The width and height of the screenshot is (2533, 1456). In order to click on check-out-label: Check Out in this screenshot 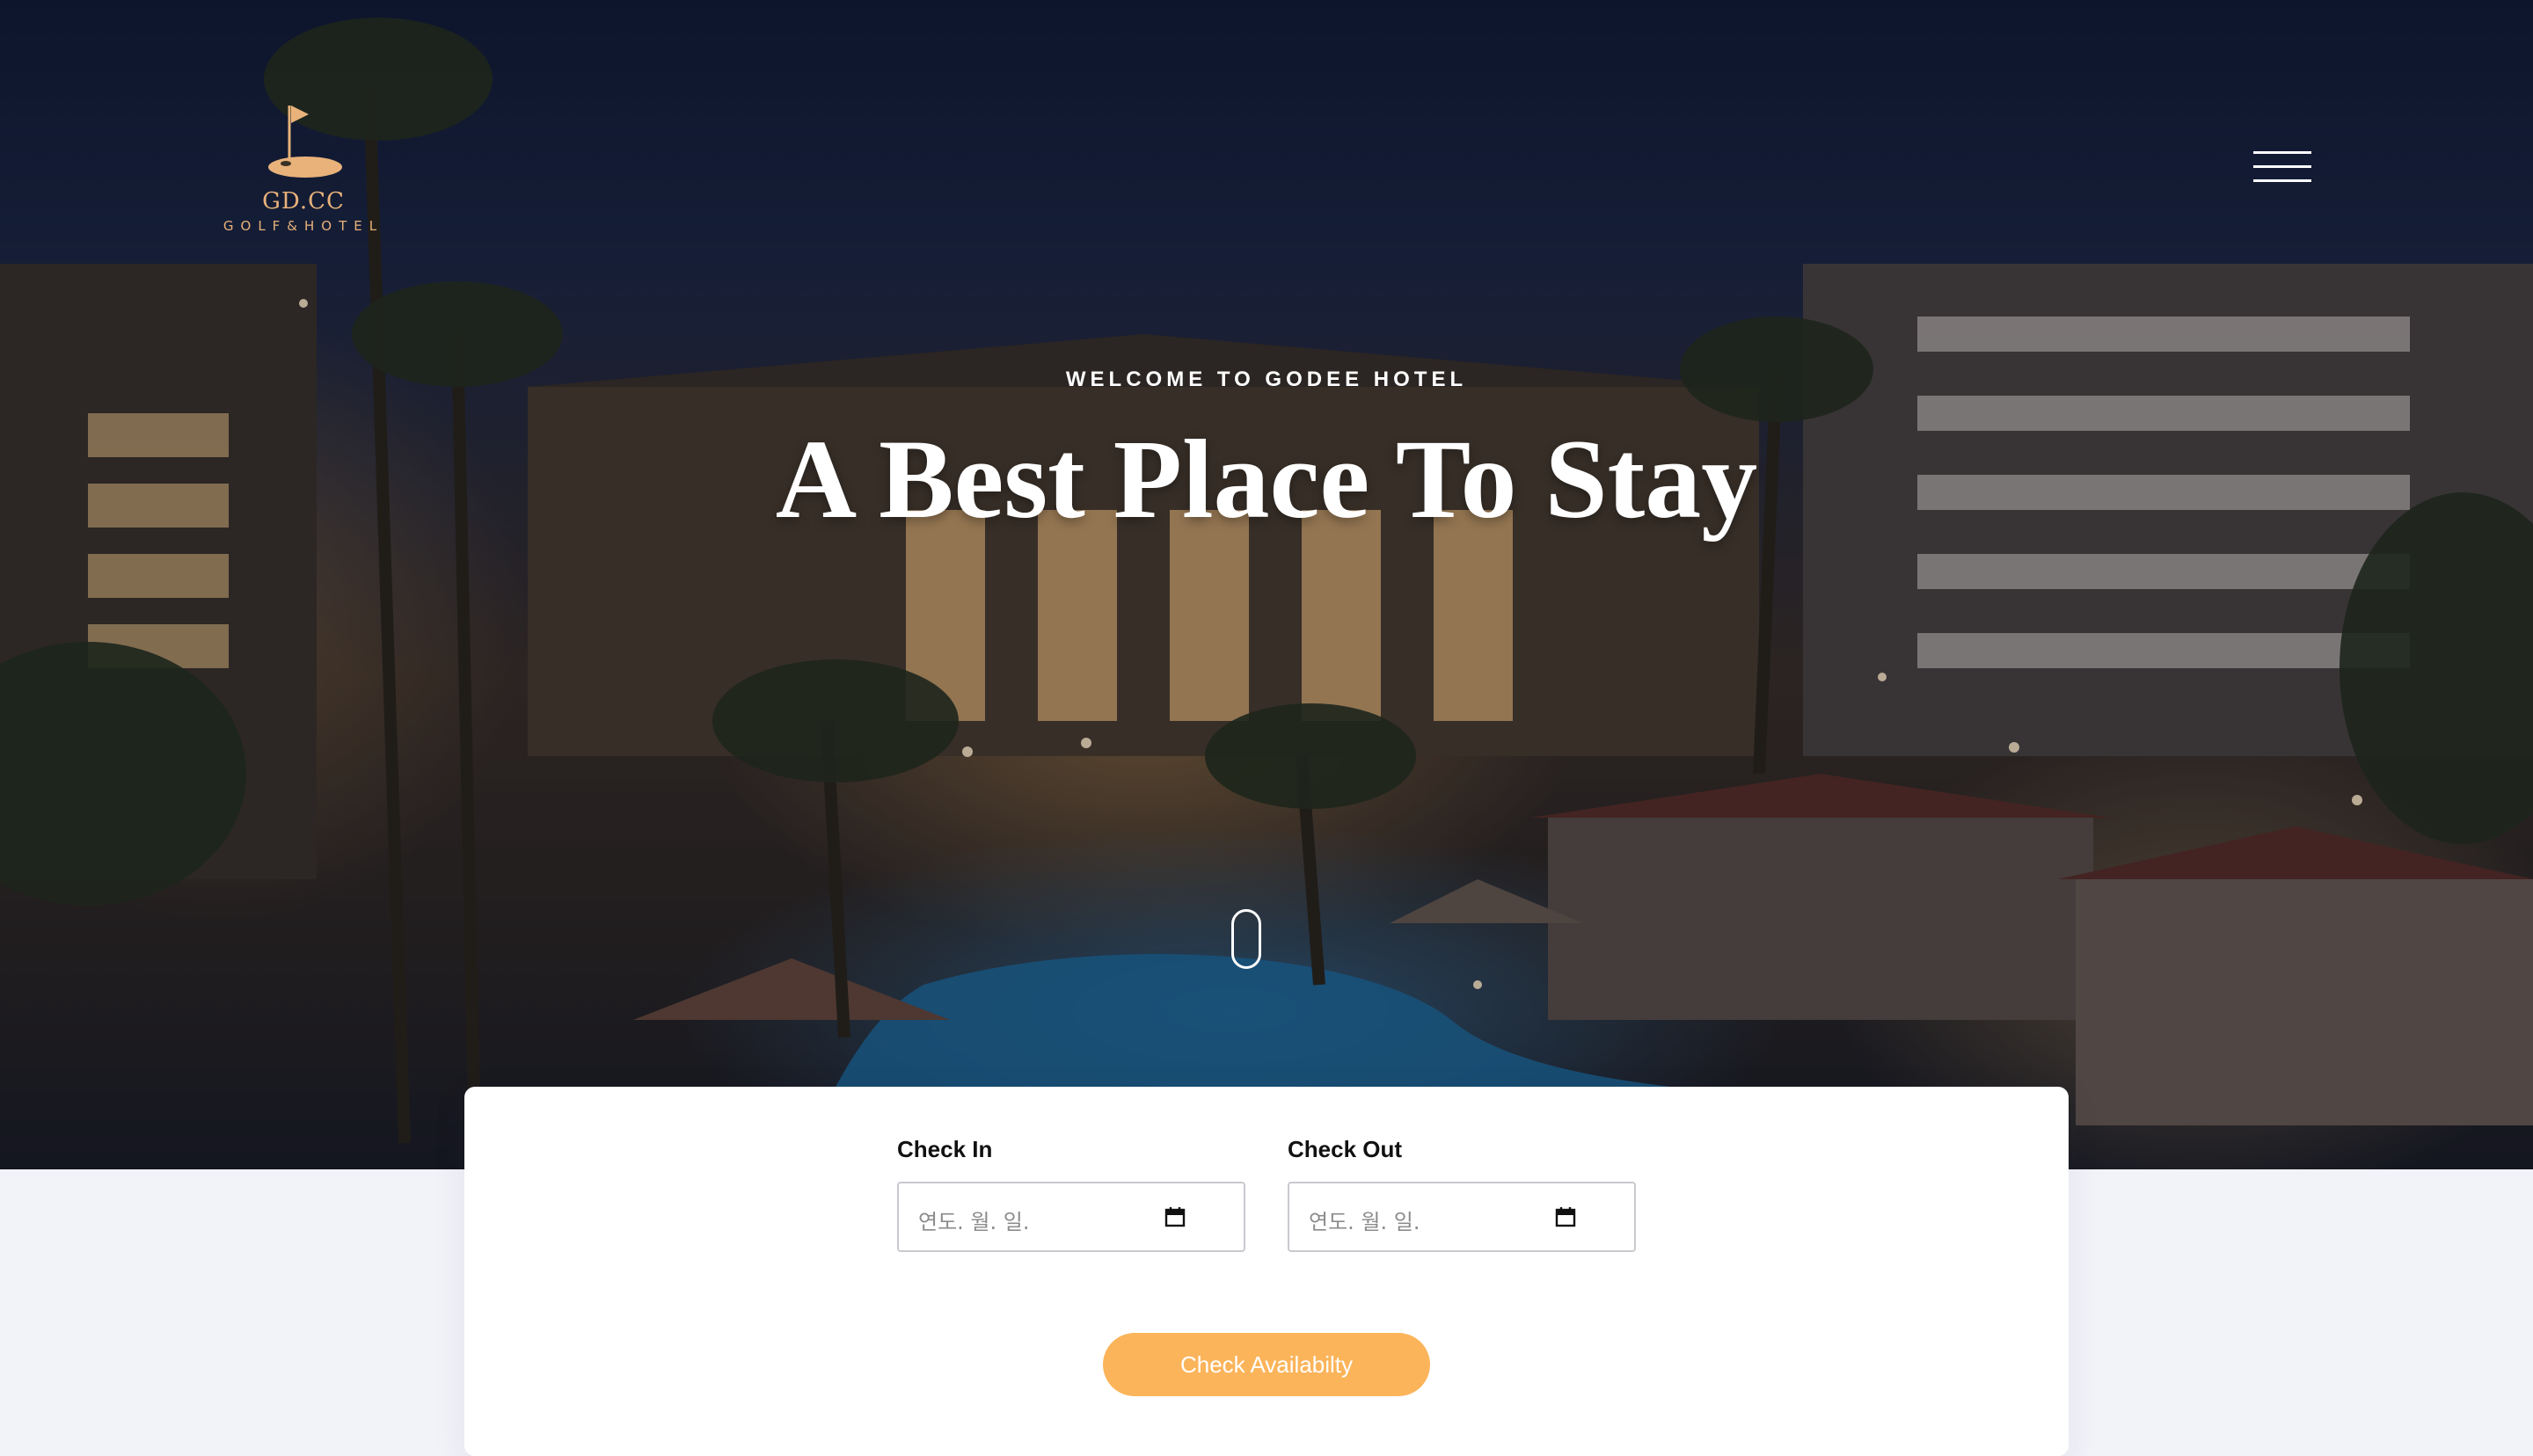, I will do `click(1345, 1149)`.